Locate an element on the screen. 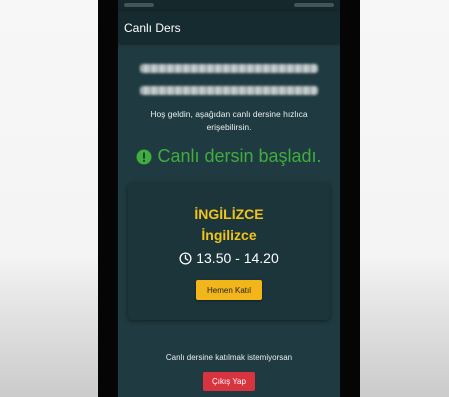 The width and height of the screenshot is (449, 397). lesson-started-text: Canlı dersin başladı. is located at coordinates (239, 156).